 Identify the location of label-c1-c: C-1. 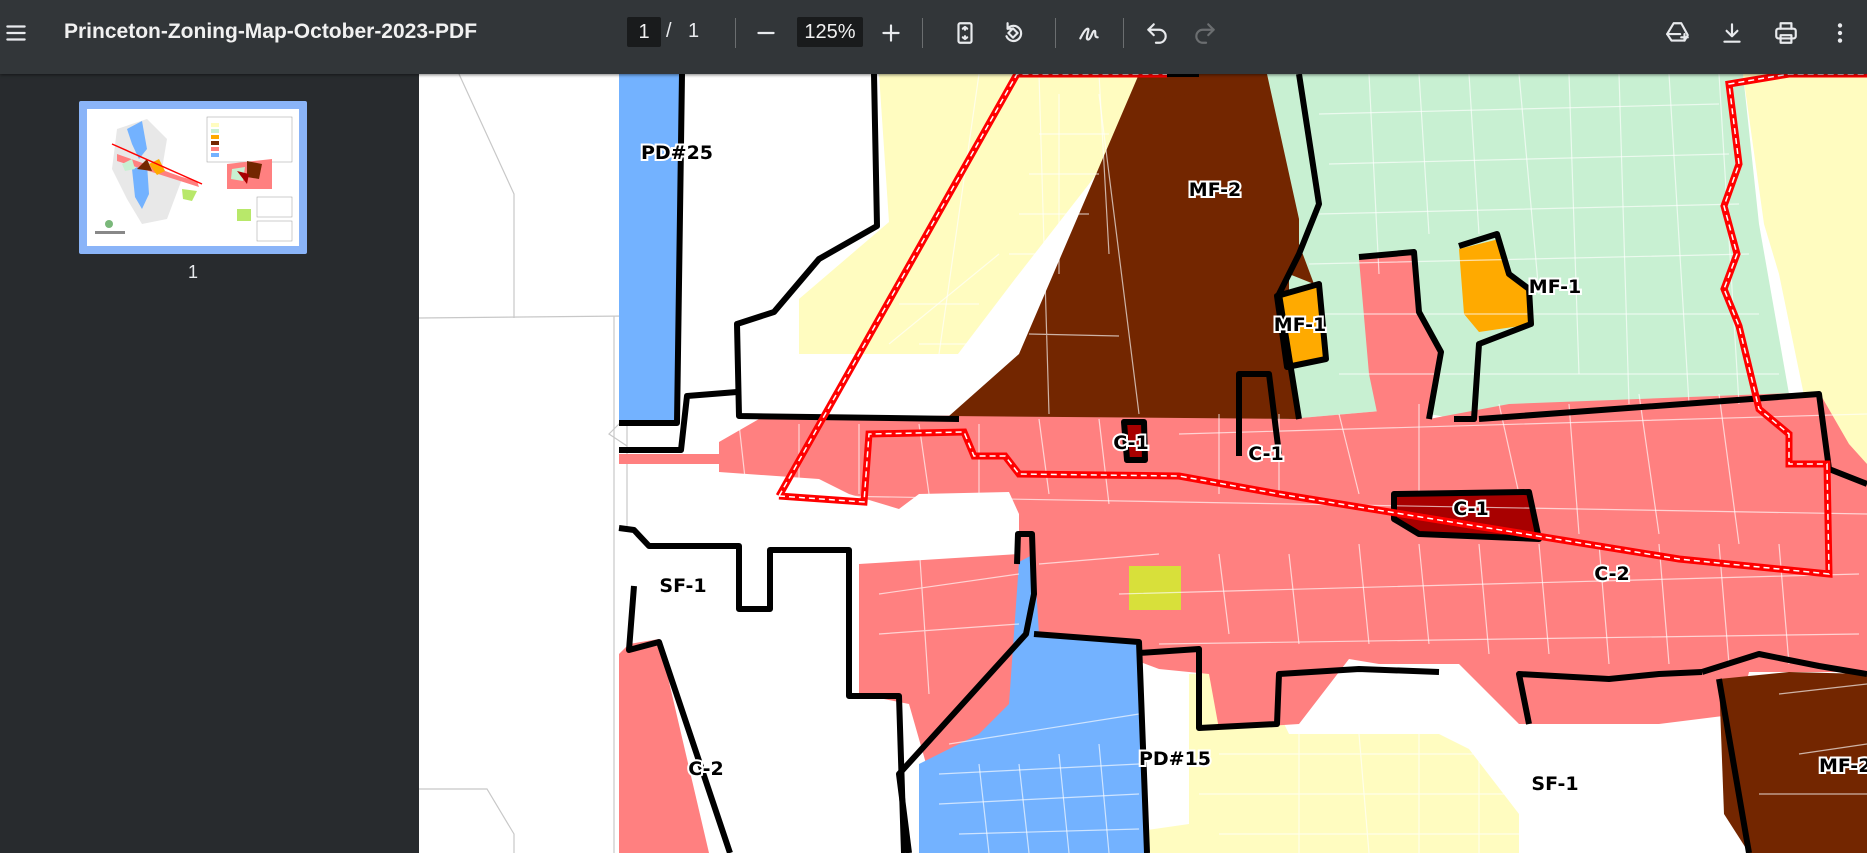
(1471, 509).